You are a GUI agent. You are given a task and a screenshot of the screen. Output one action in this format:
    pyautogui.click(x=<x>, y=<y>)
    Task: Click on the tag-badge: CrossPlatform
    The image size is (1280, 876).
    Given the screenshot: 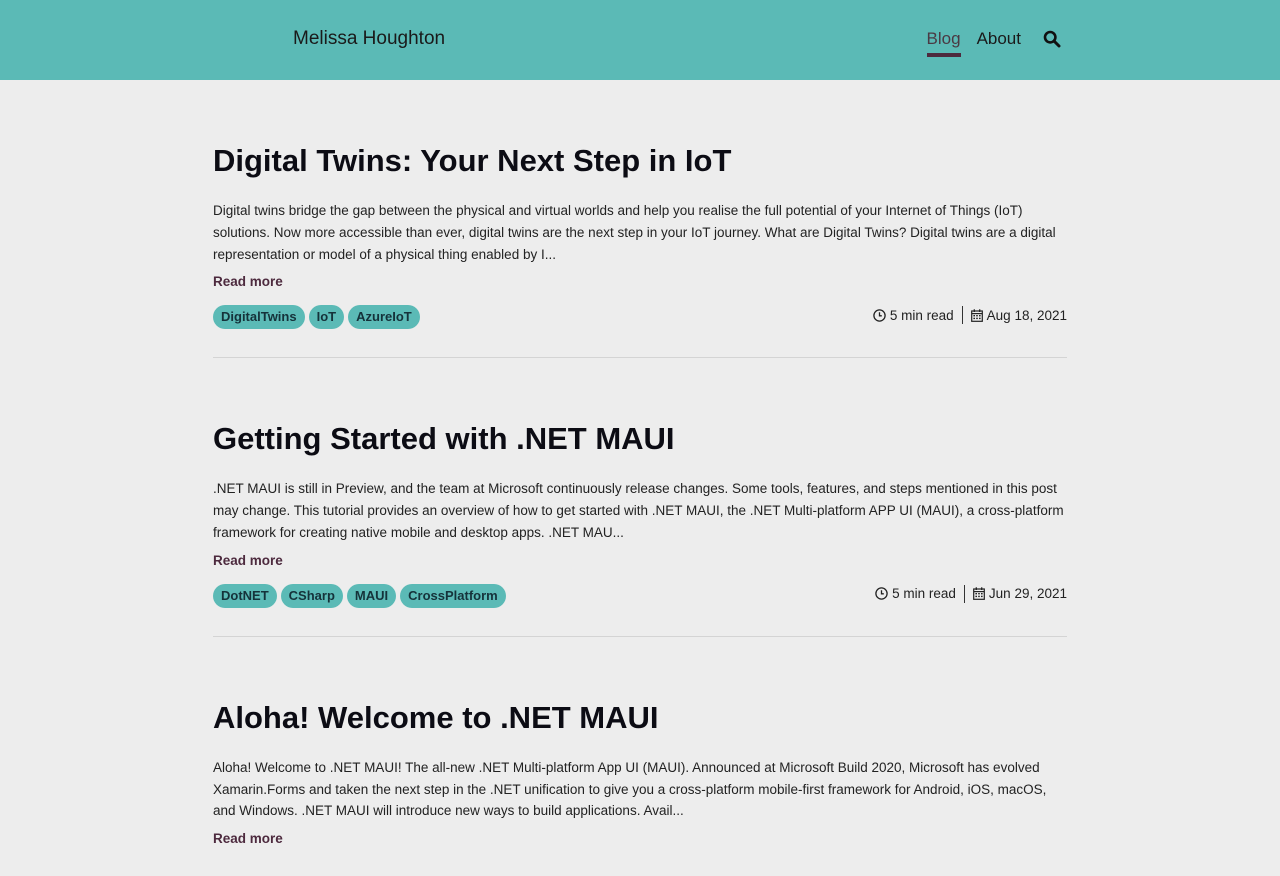 What is the action you would take?
    pyautogui.click(x=453, y=595)
    